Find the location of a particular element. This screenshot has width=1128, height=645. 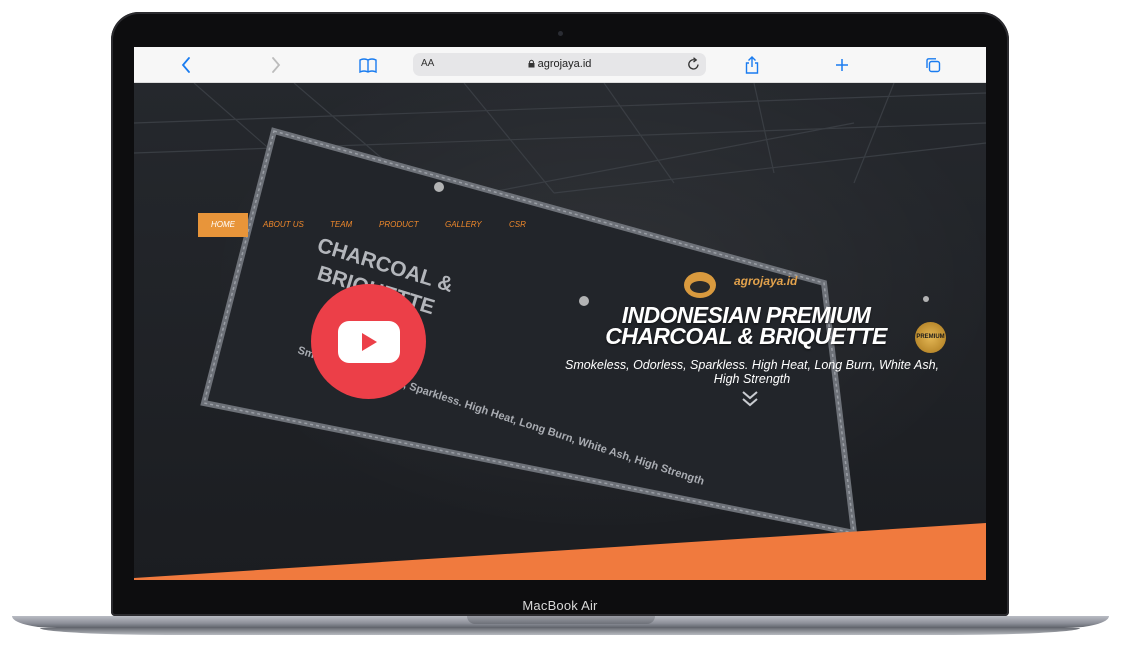

nav-team: TEAM is located at coordinates (341, 225).